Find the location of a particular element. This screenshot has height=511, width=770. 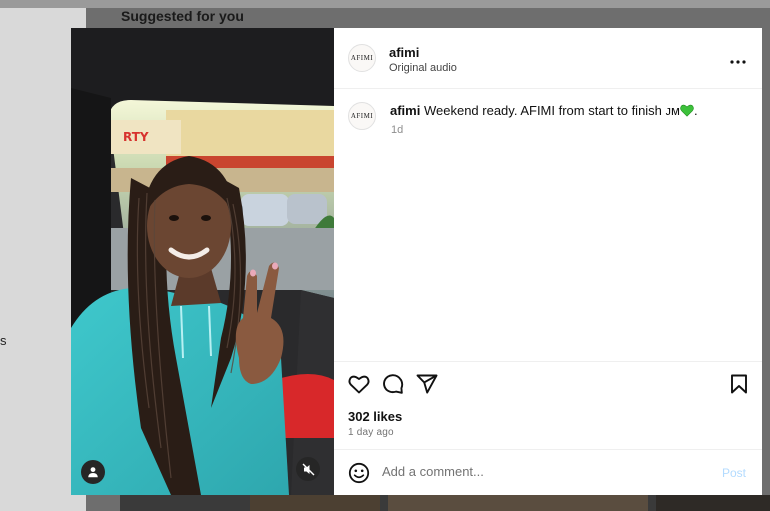

user-tag-button is located at coordinates (93, 472).